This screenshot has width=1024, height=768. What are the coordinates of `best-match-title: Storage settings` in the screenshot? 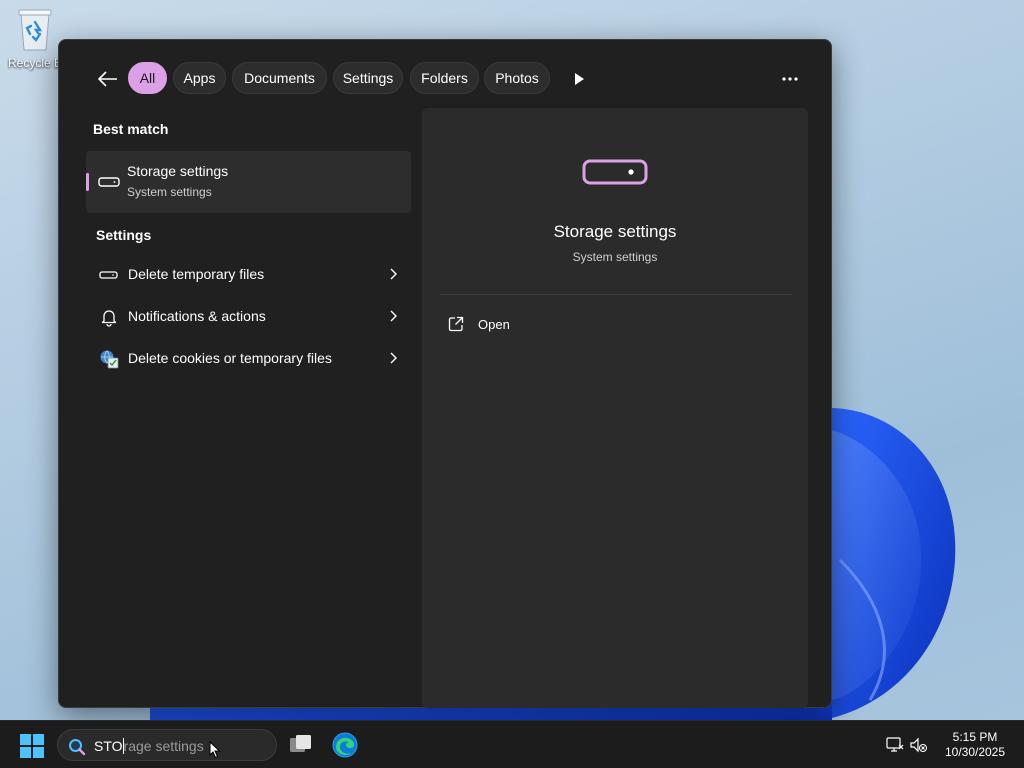 It's located at (178, 171).